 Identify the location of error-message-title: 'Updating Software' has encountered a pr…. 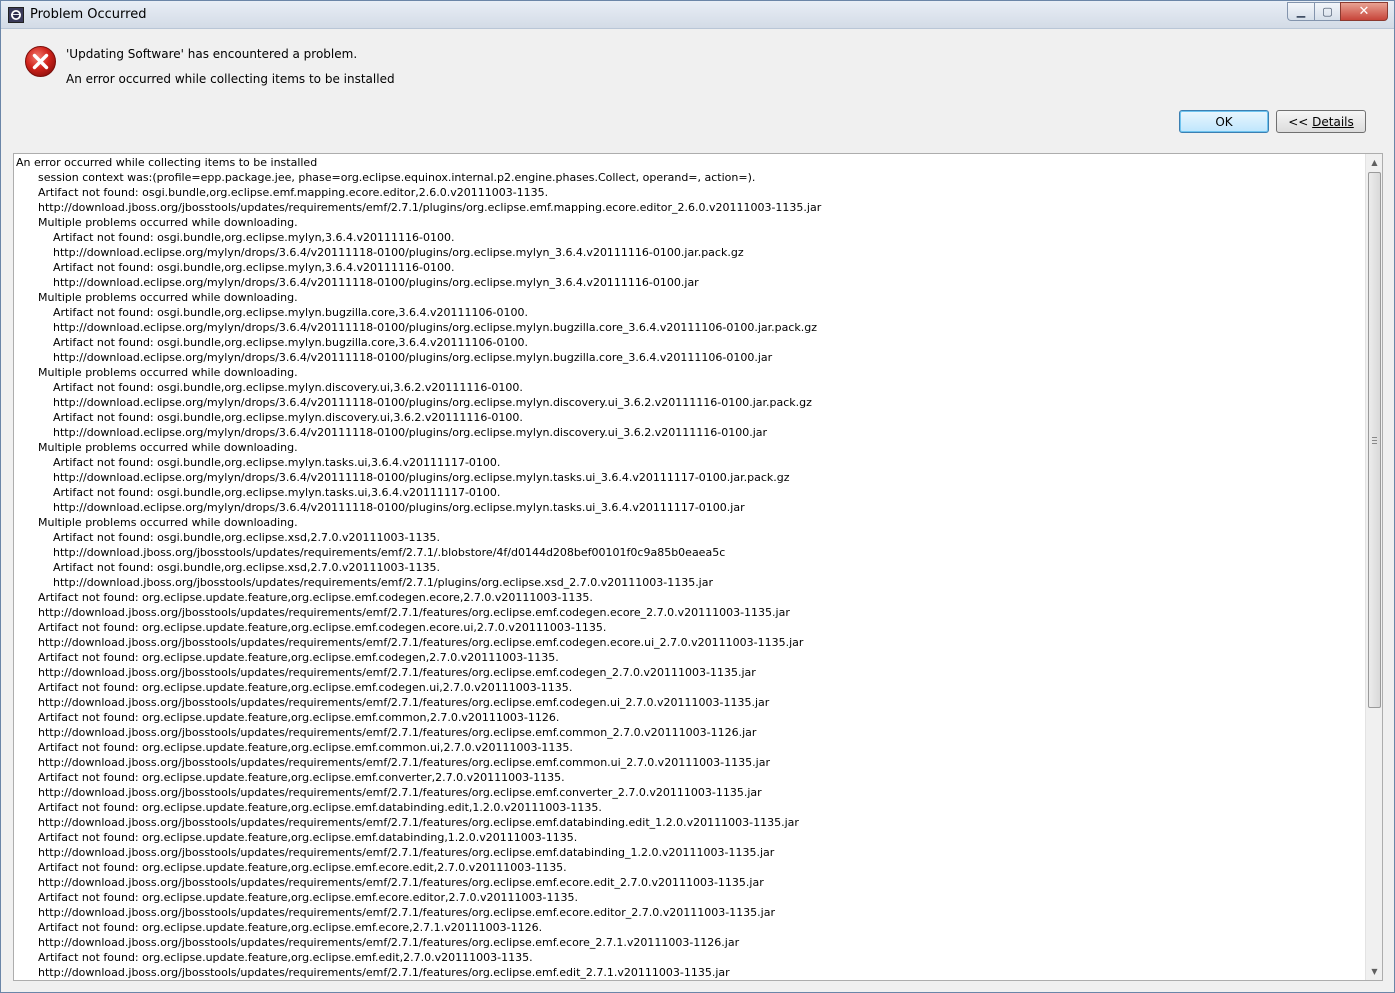
(212, 54).